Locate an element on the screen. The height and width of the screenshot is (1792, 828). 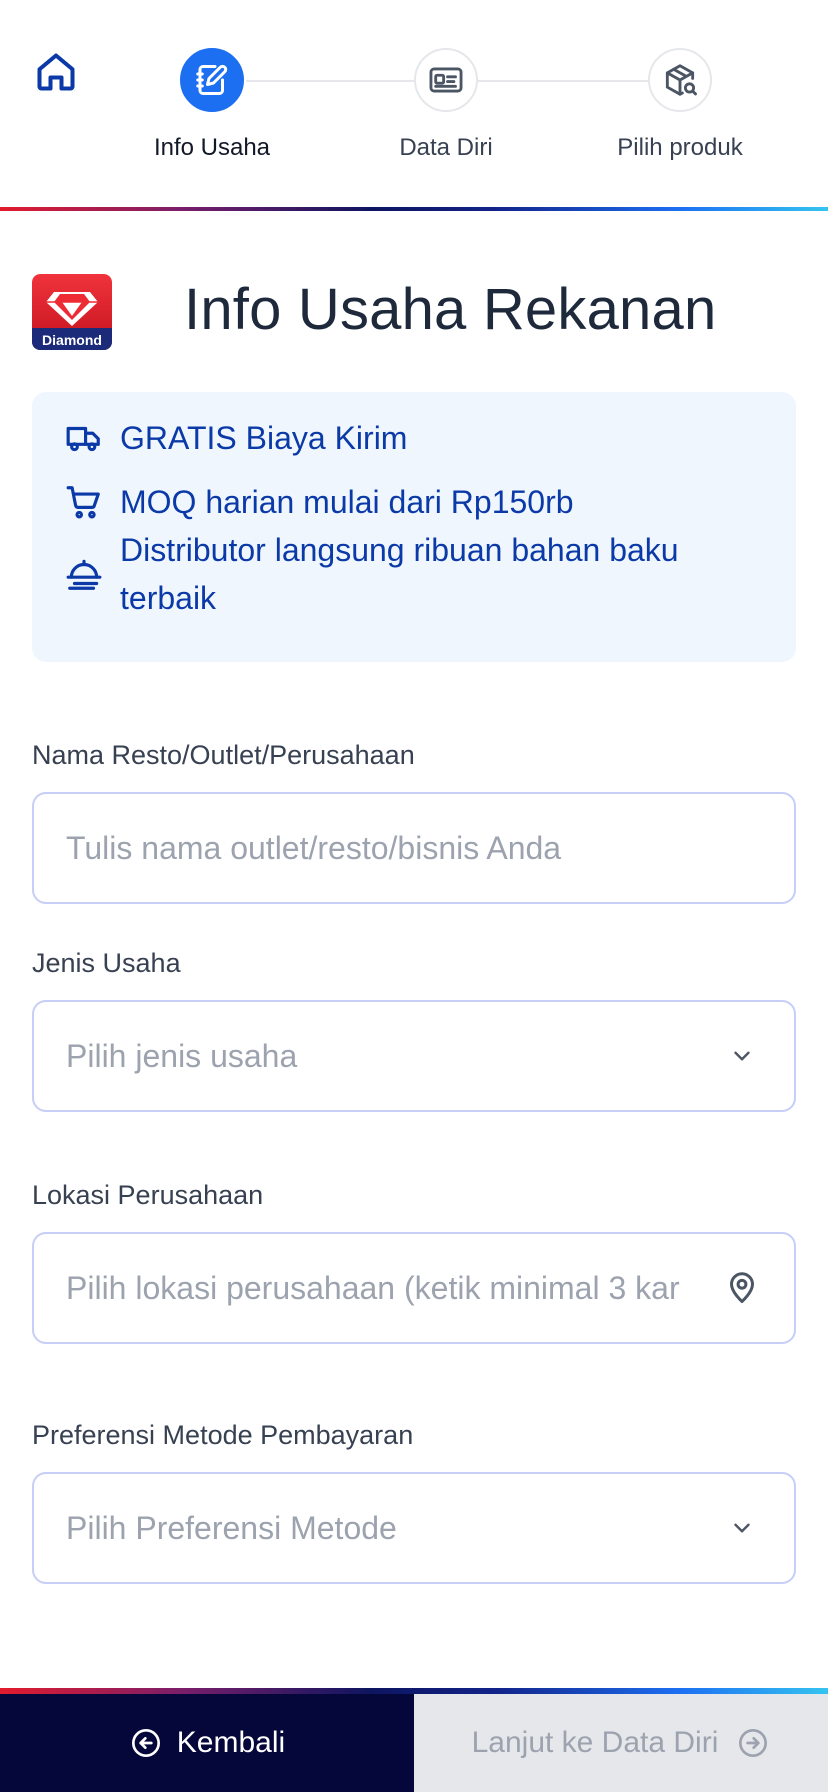
payment-pref-placeholder: Pilih Preferensi Metode is located at coordinates (231, 1527).